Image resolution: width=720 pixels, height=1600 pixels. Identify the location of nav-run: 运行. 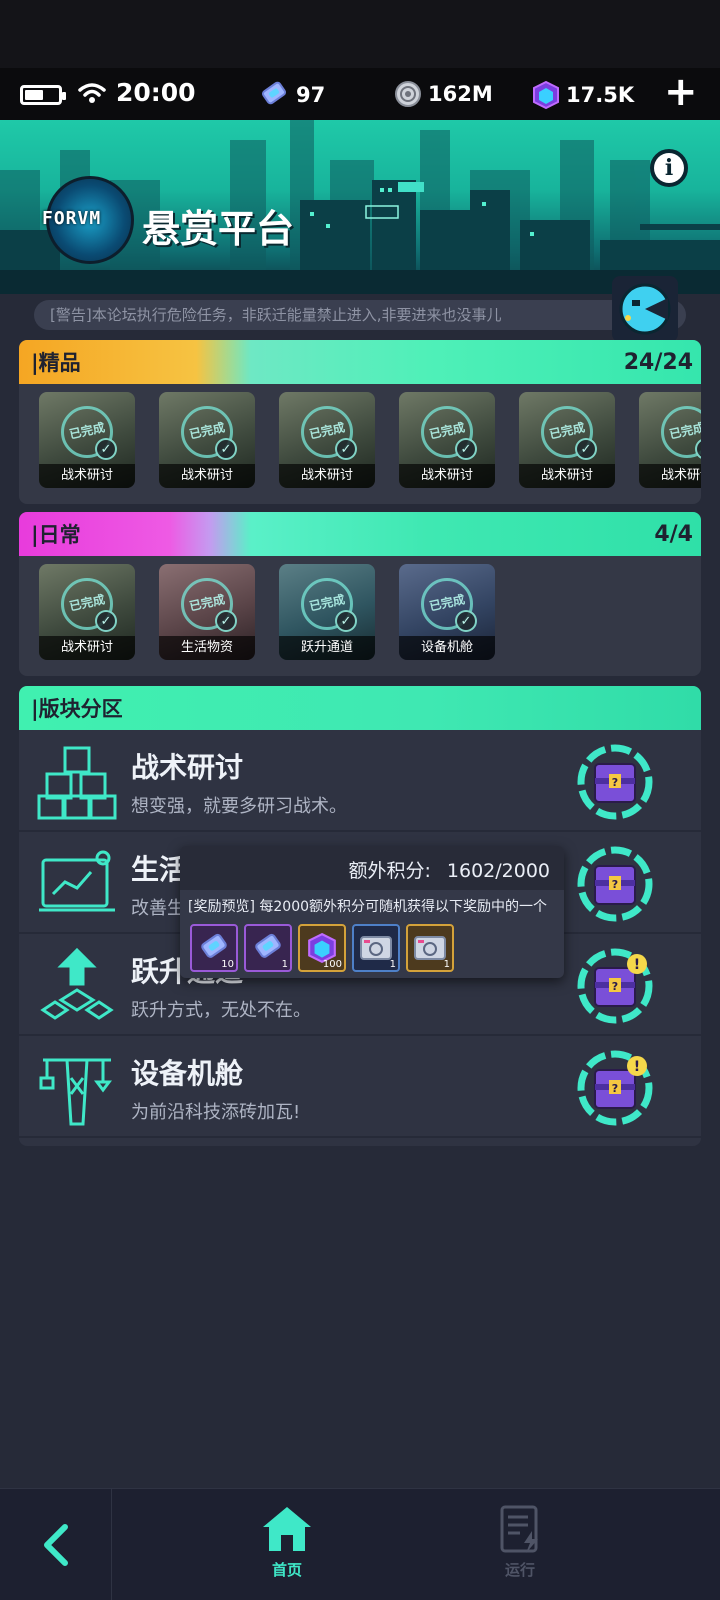
(520, 1542).